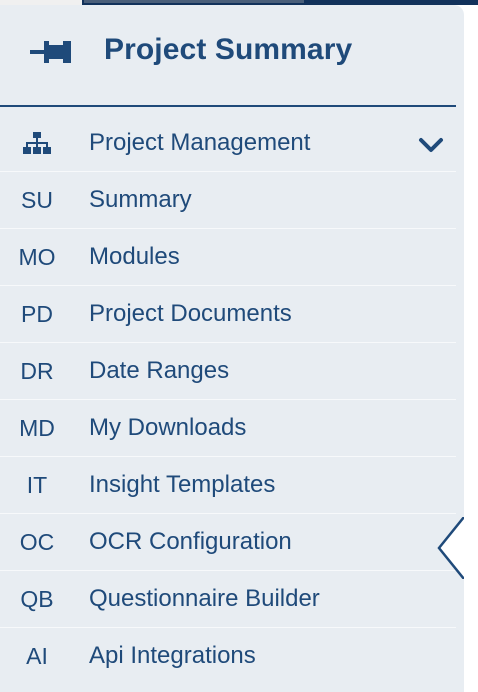 Image resolution: width=478 pixels, height=692 pixels. Describe the element at coordinates (37, 257) in the screenshot. I see `sidebar-item-code: MO` at that location.